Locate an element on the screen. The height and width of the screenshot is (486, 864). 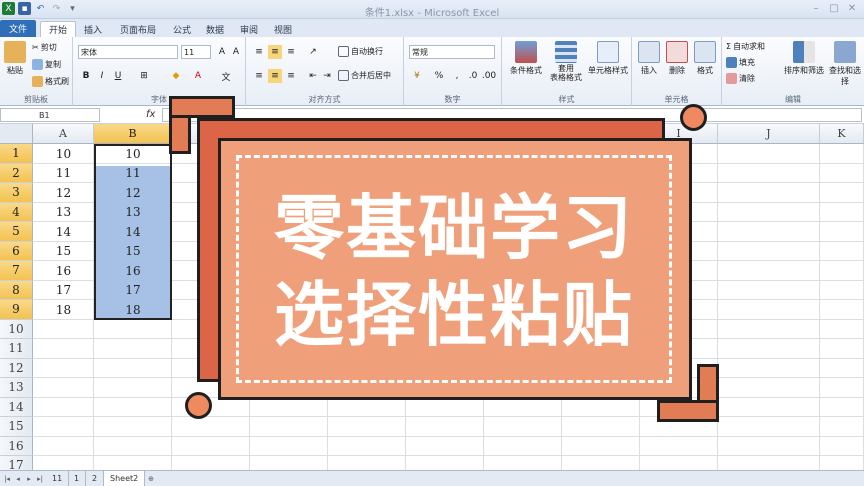
cell-b4: 13 is located at coordinates (133, 213).